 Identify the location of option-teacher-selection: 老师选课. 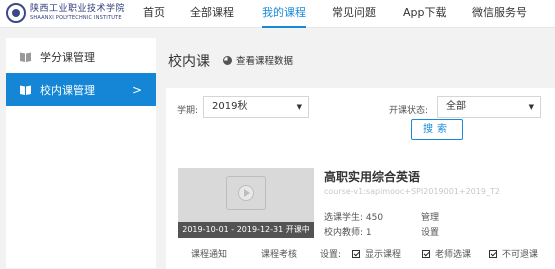
(446, 253).